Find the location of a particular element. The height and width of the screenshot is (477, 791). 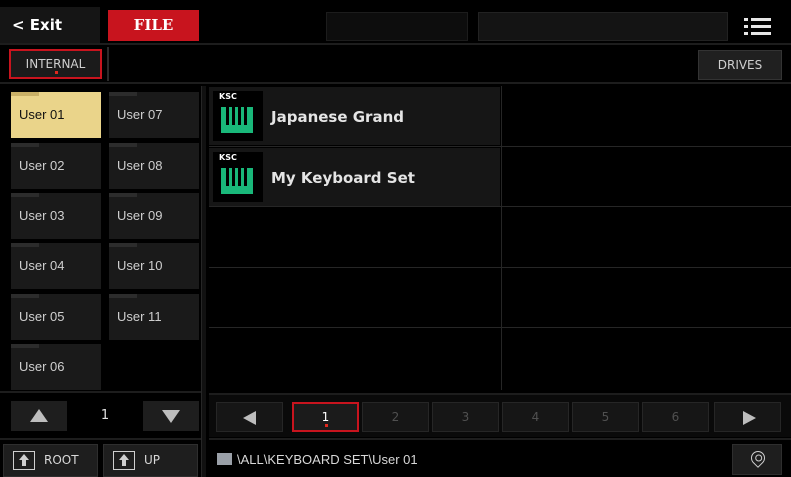

bank-user-11: User 11 is located at coordinates (154, 317).